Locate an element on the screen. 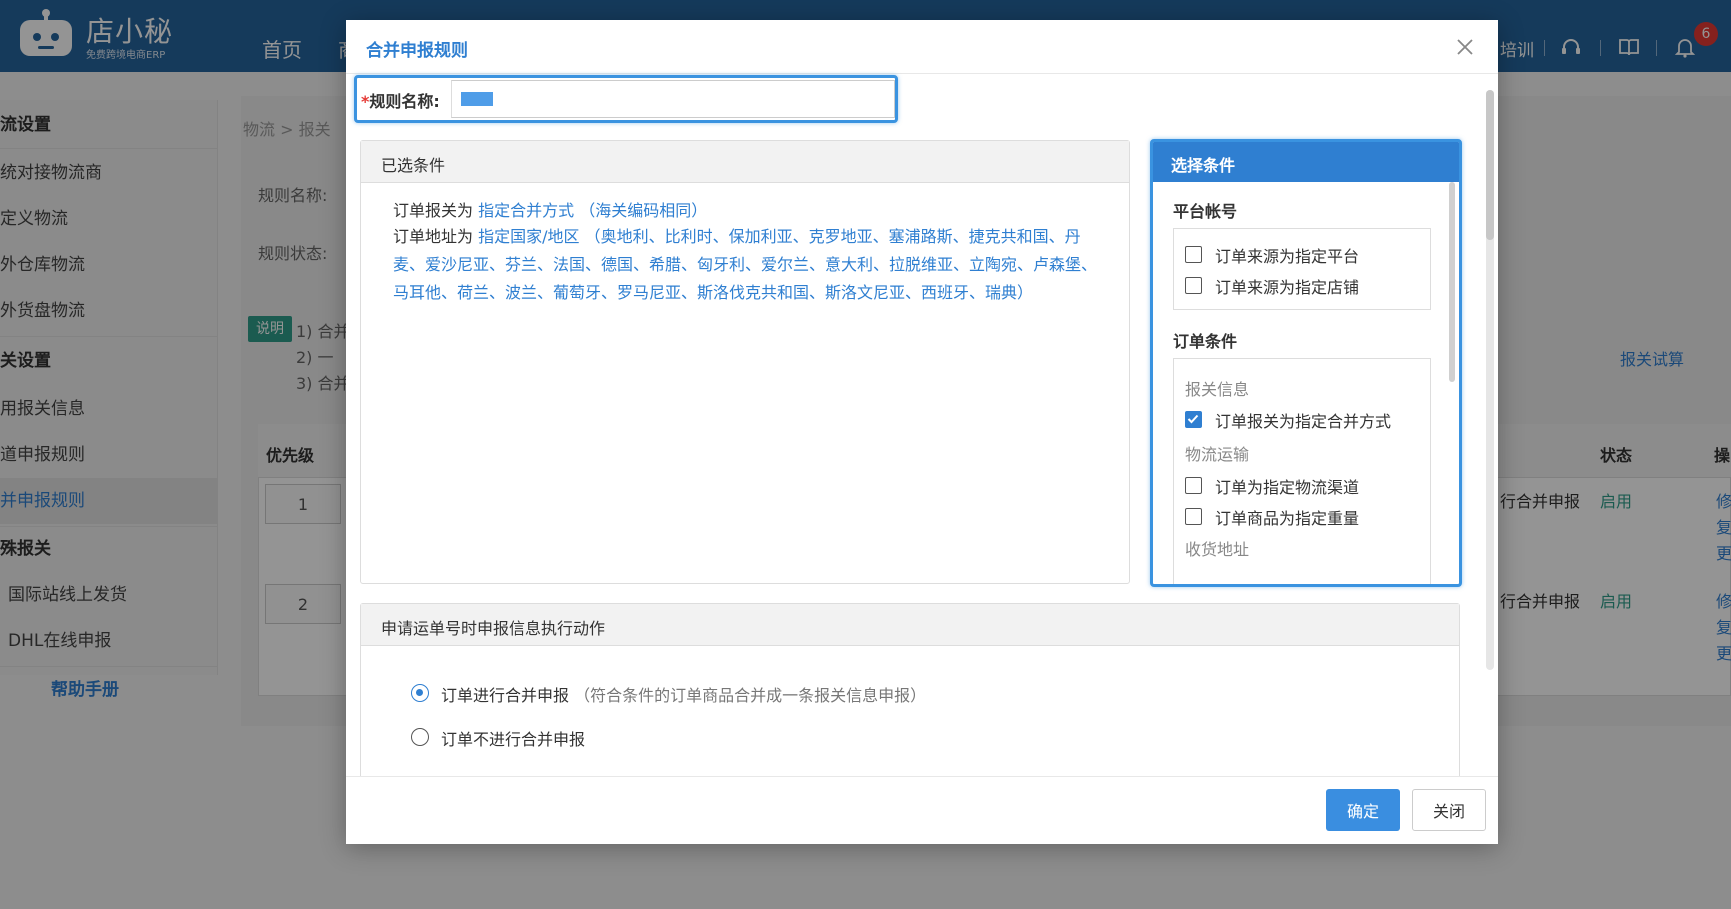  dialog-title: 合并申报规则 is located at coordinates (417, 51).